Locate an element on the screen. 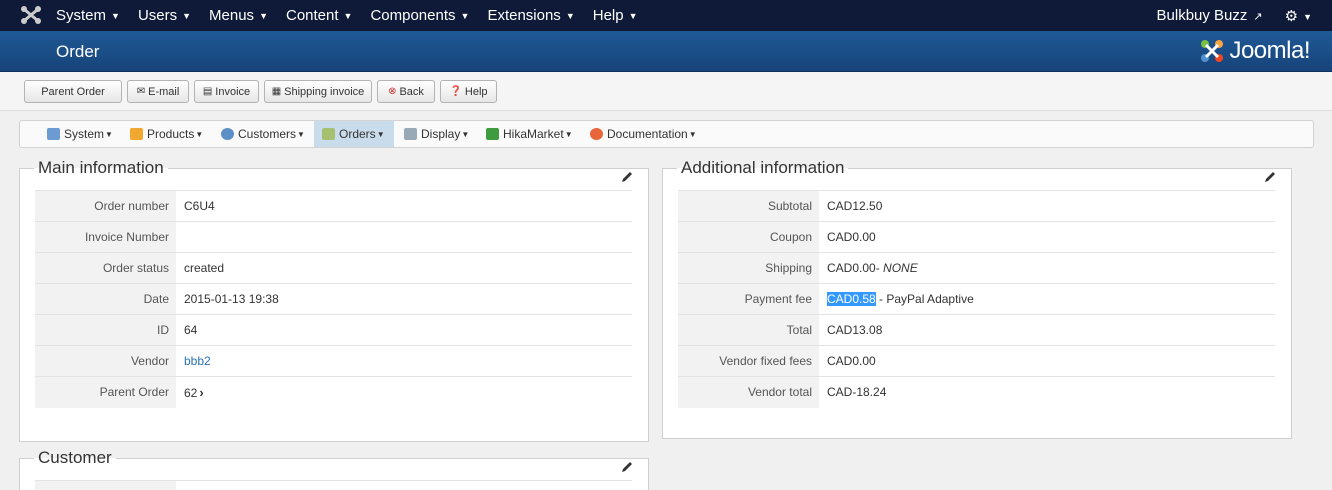  hikamarket-icon is located at coordinates (492, 134).